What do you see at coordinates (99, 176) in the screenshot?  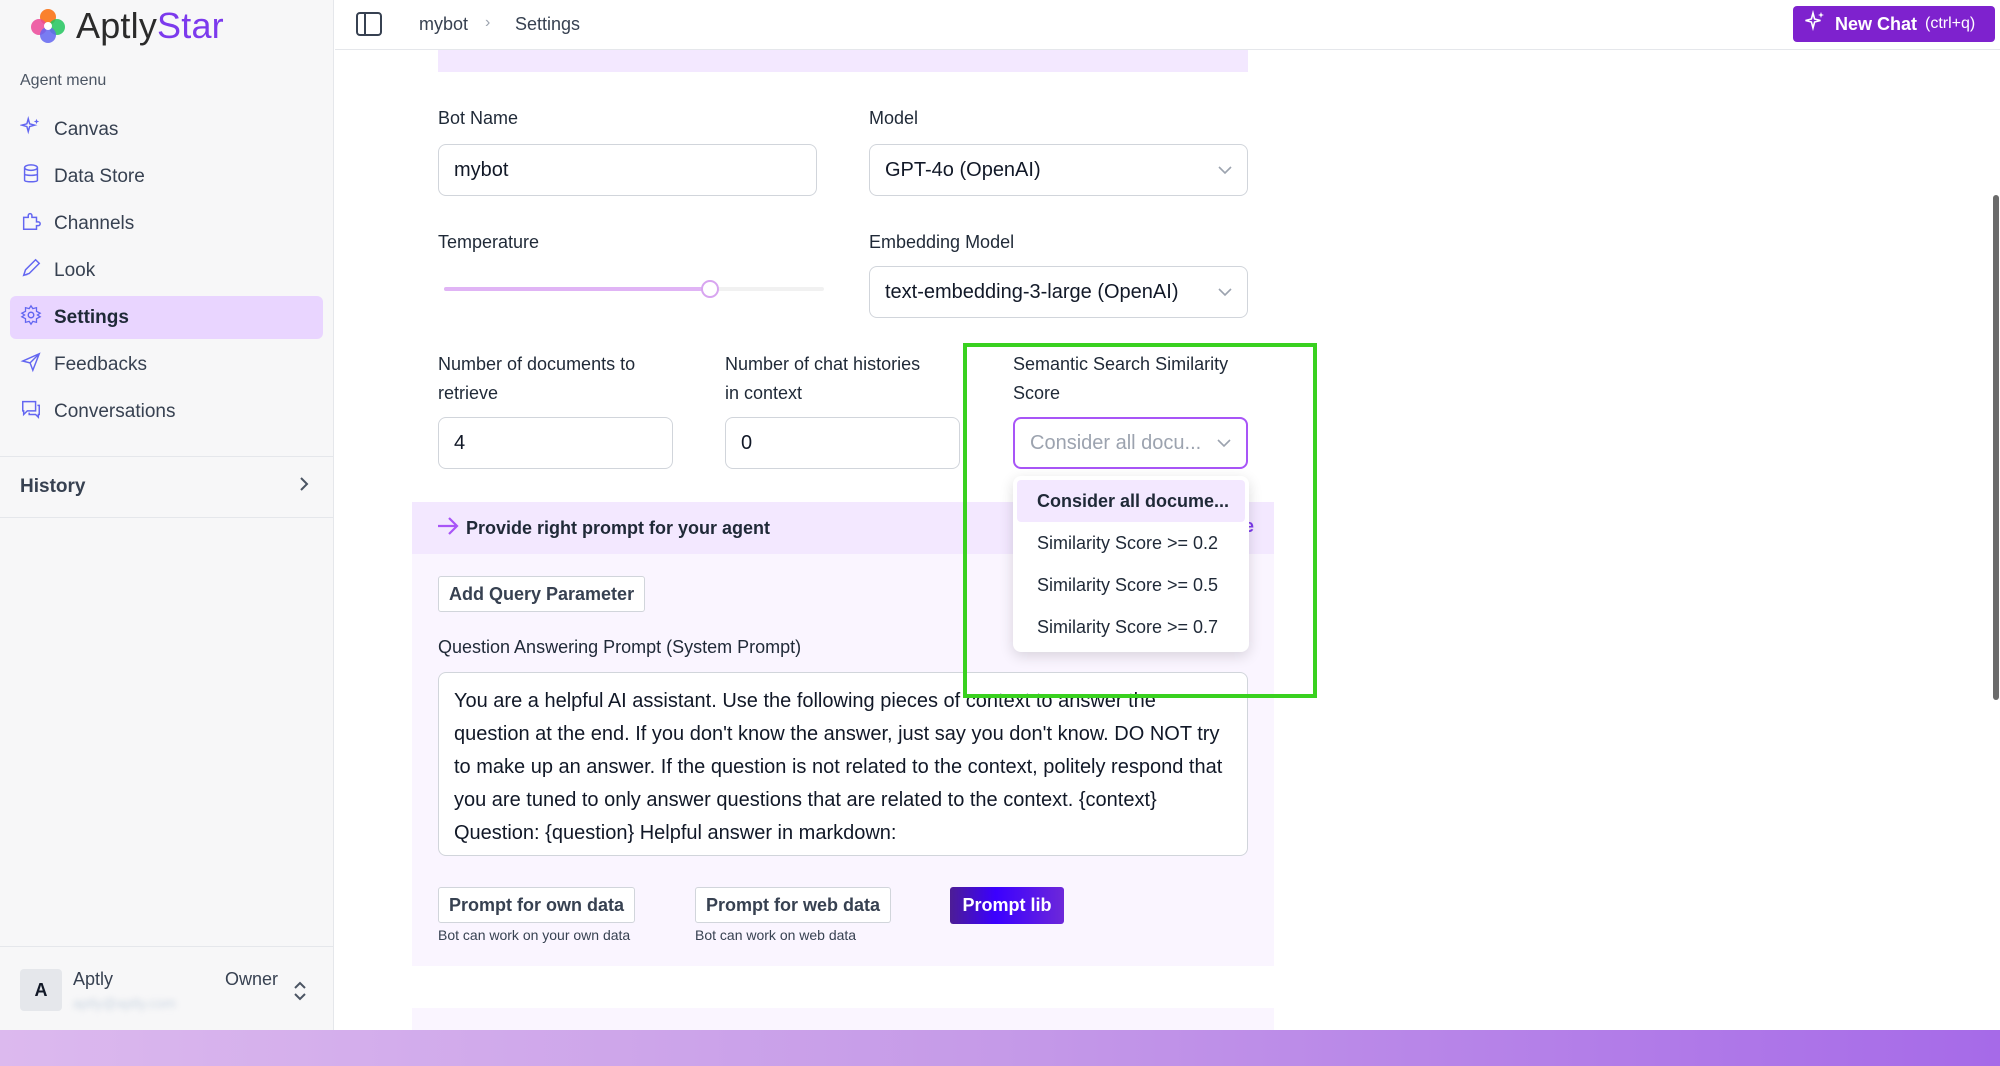 I see `sidebar-item-label: Data Store` at bounding box center [99, 176].